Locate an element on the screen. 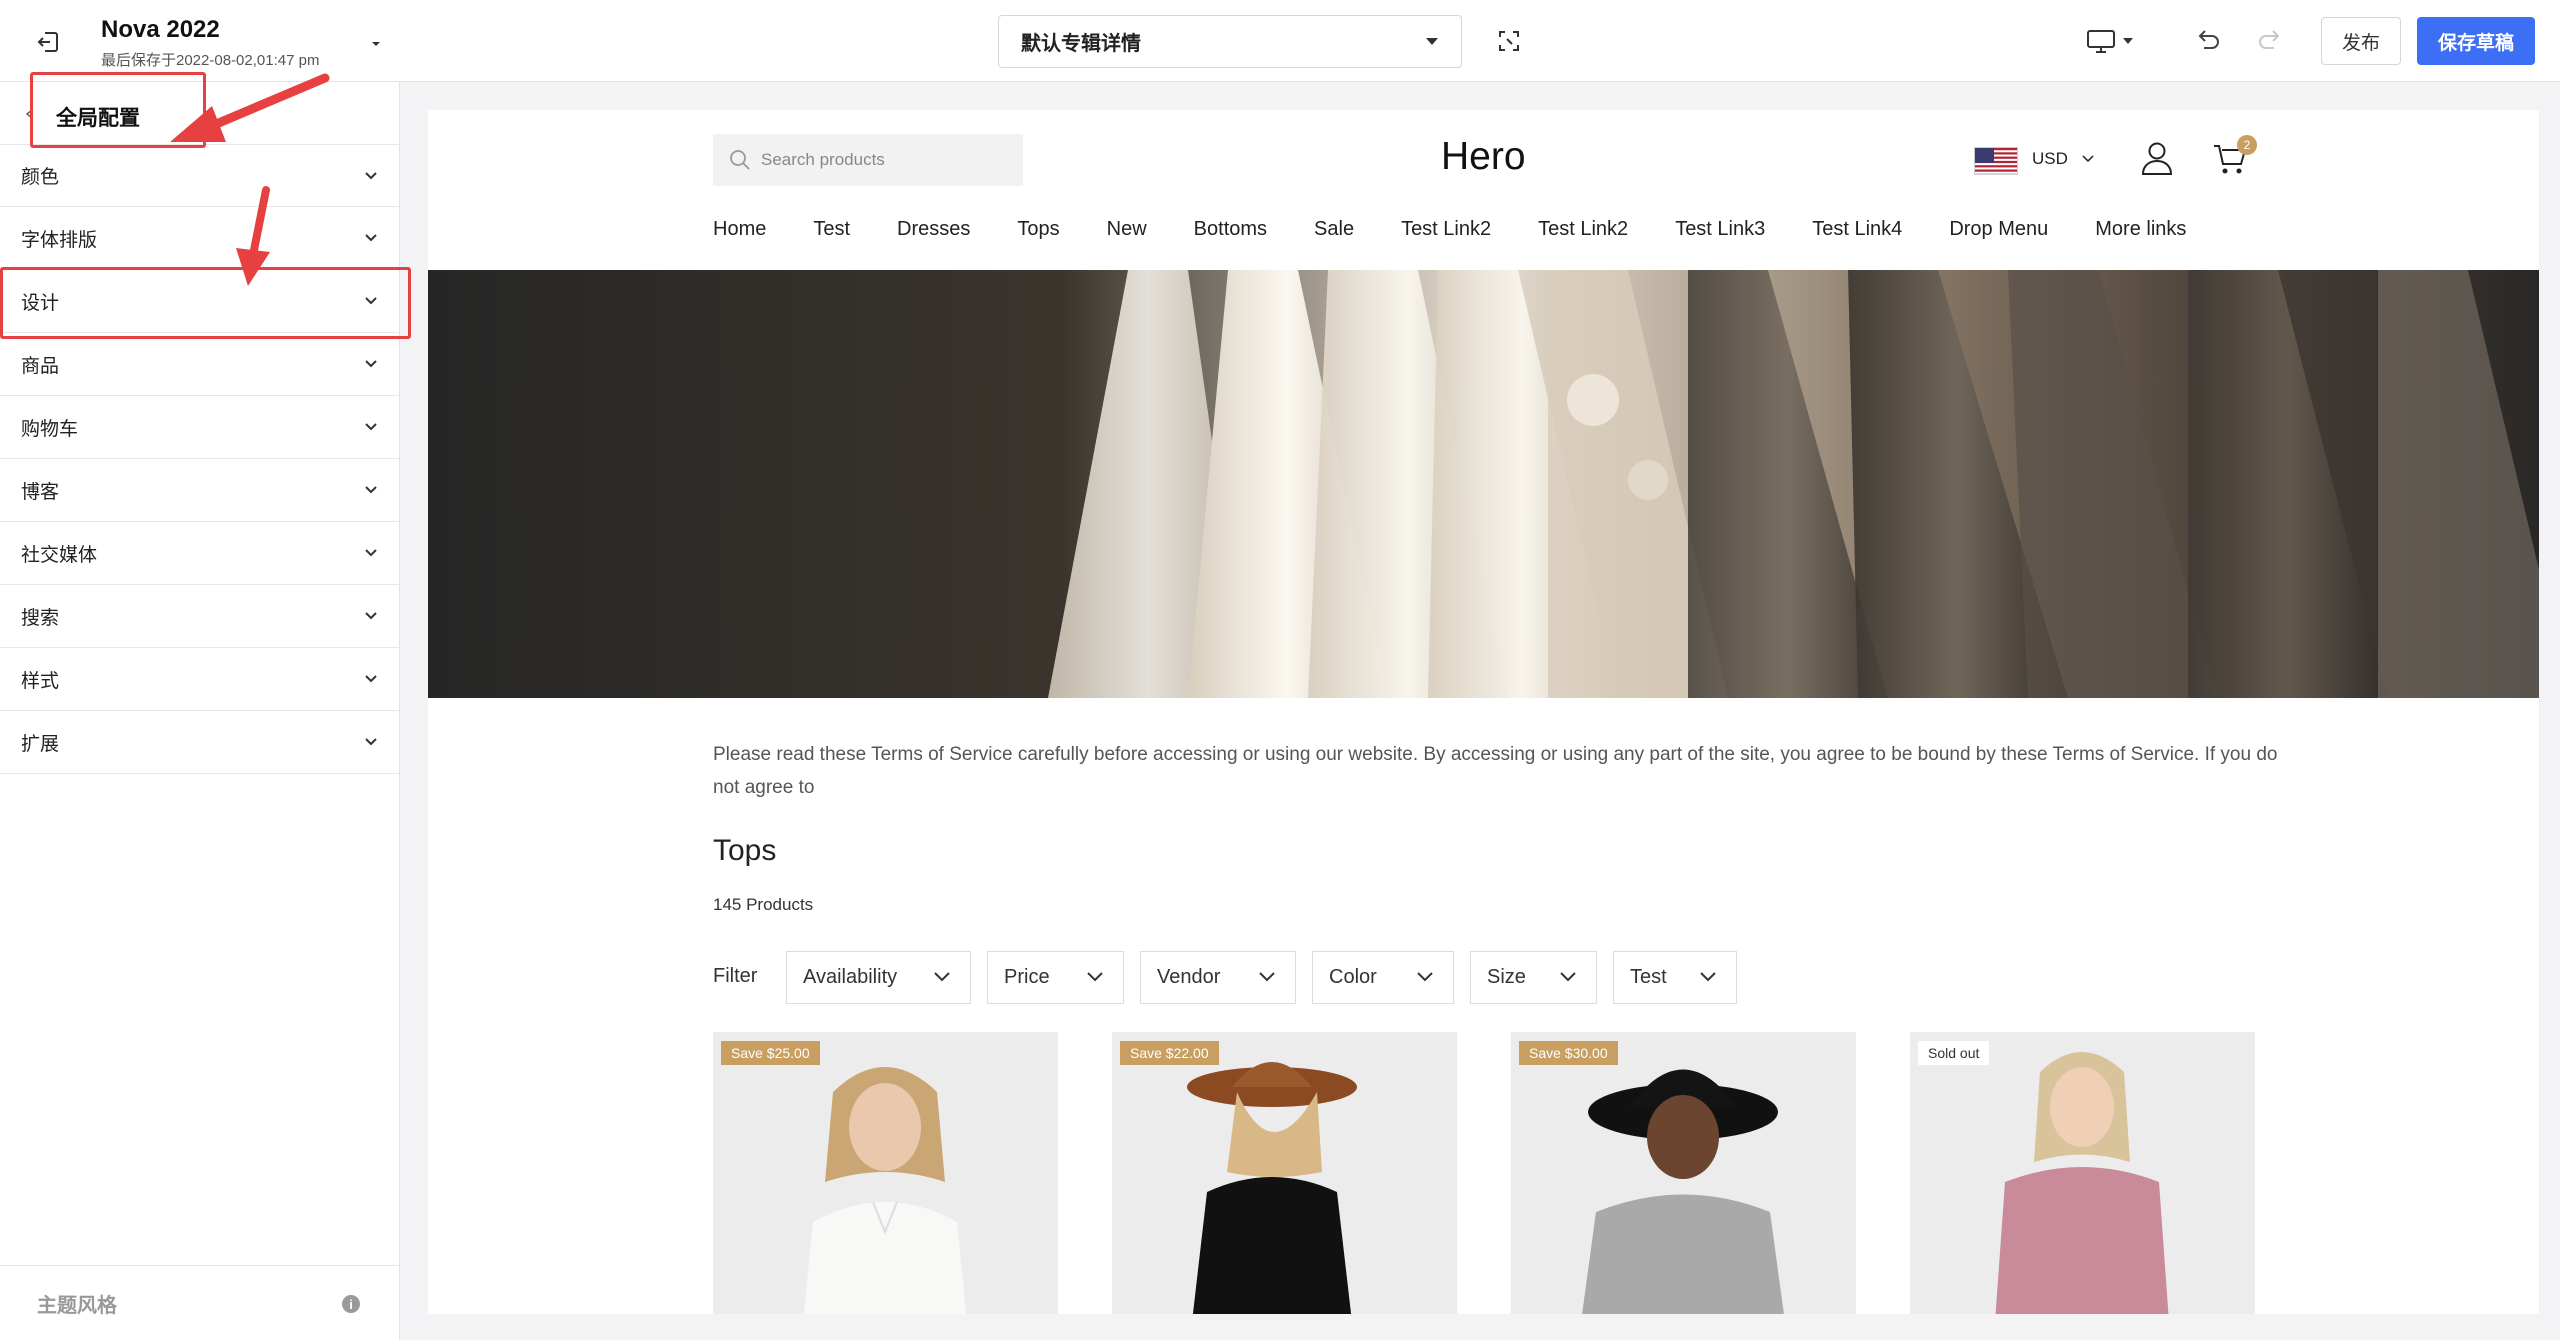 The width and height of the screenshot is (2560, 1340). section-extensions: 扩展 is located at coordinates (200, 742).